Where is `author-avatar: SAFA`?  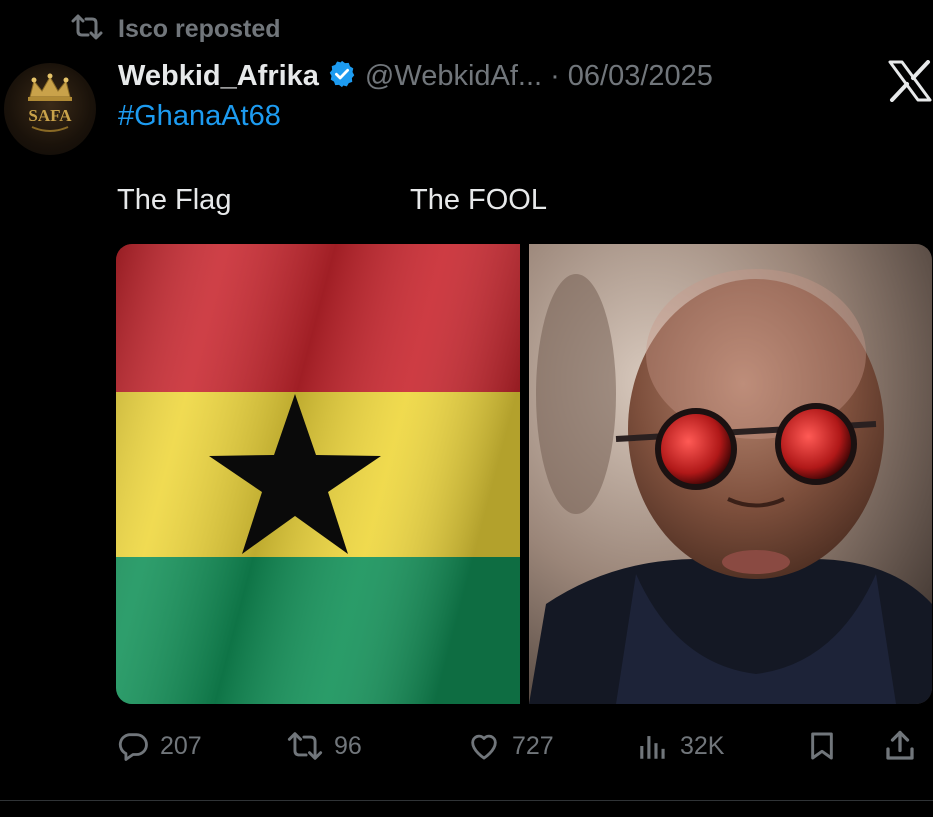 author-avatar: SAFA is located at coordinates (50, 109).